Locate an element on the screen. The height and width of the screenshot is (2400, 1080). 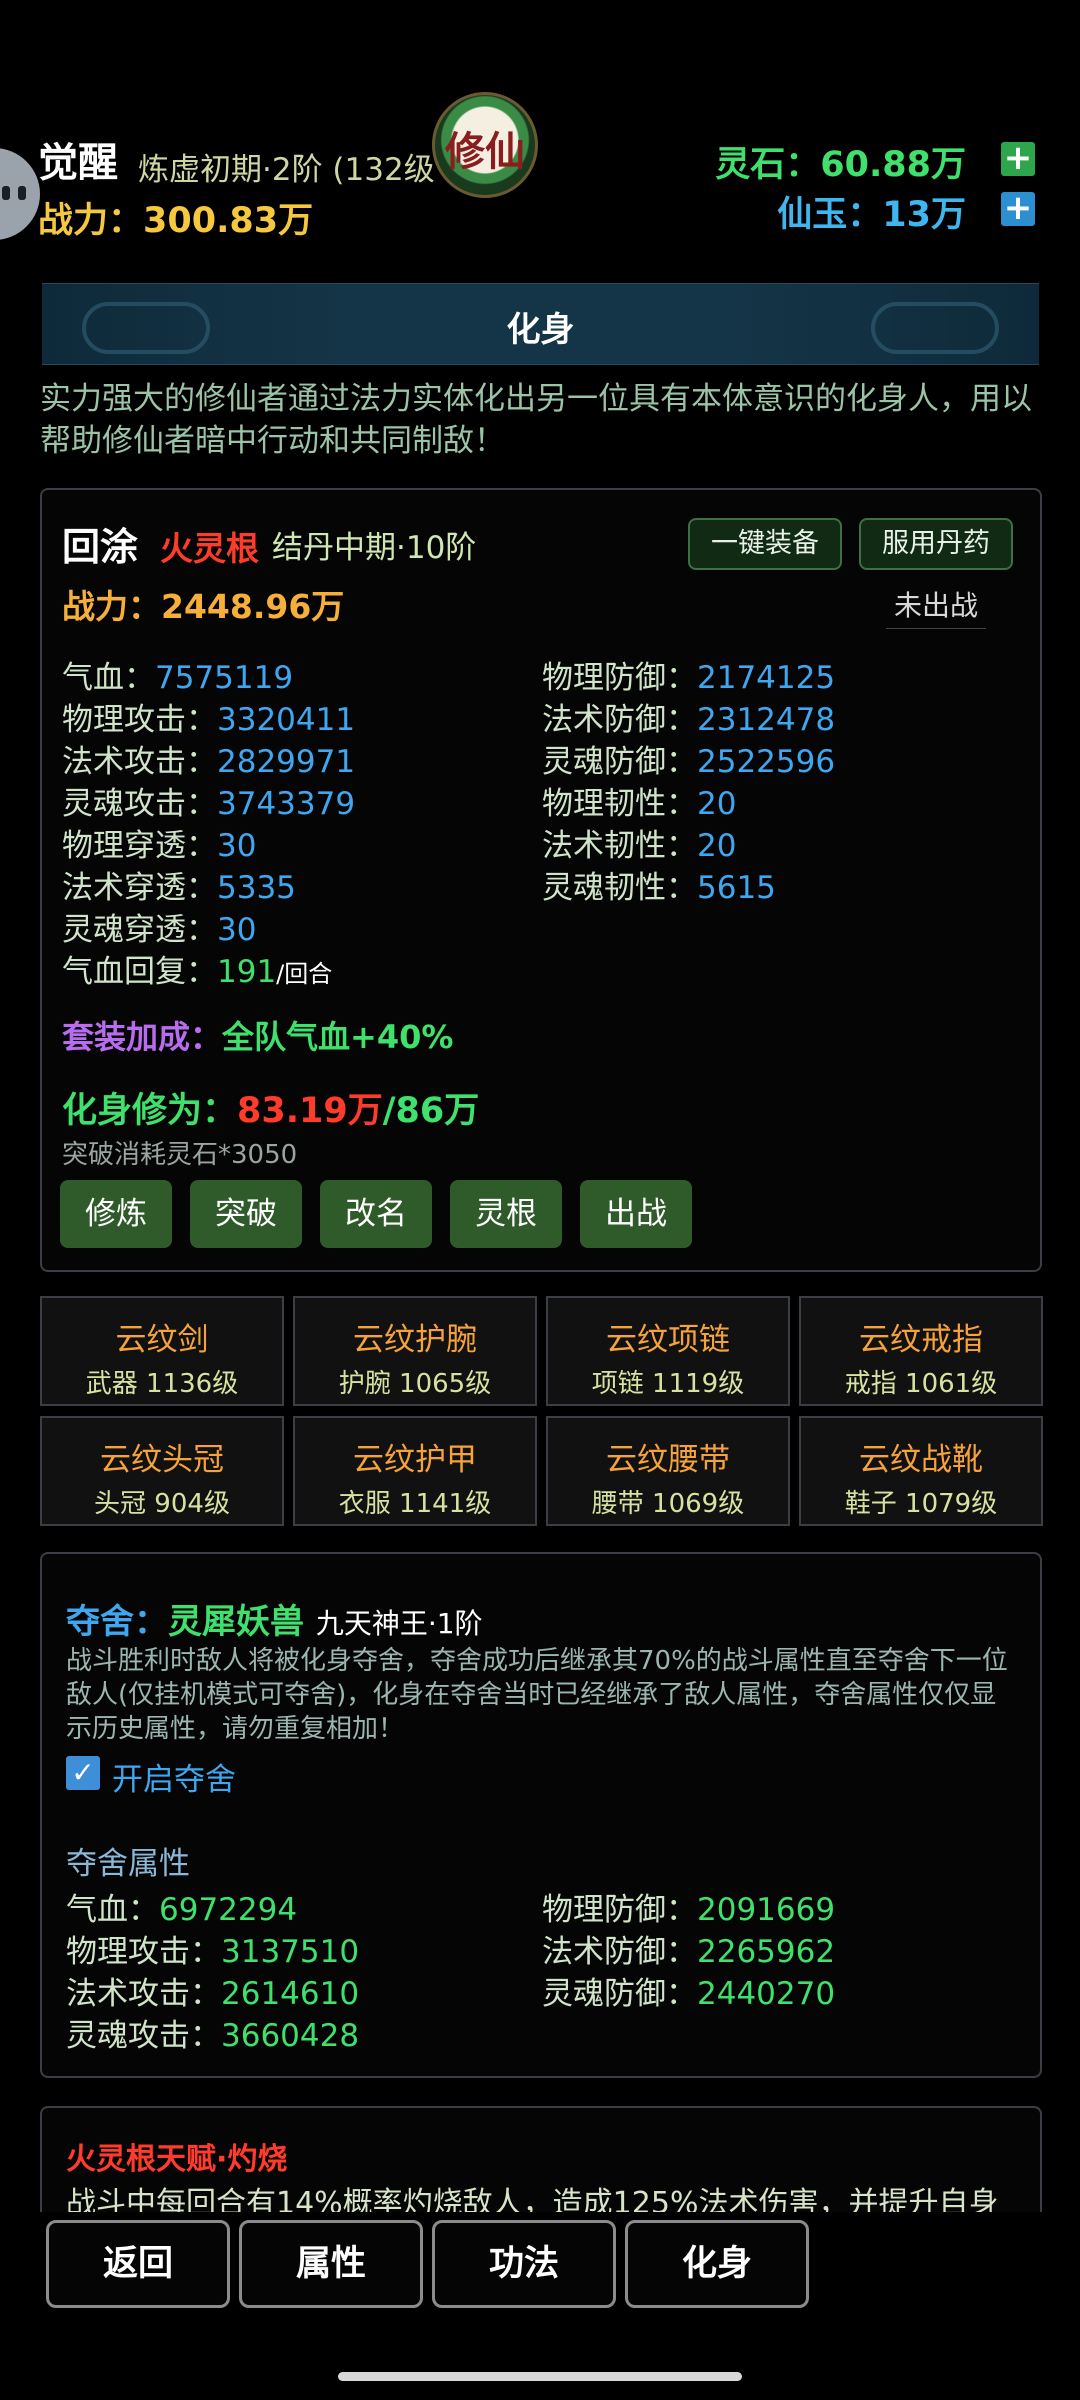
equipment-level: 护腕 1065级 is located at coordinates (415, 1384).